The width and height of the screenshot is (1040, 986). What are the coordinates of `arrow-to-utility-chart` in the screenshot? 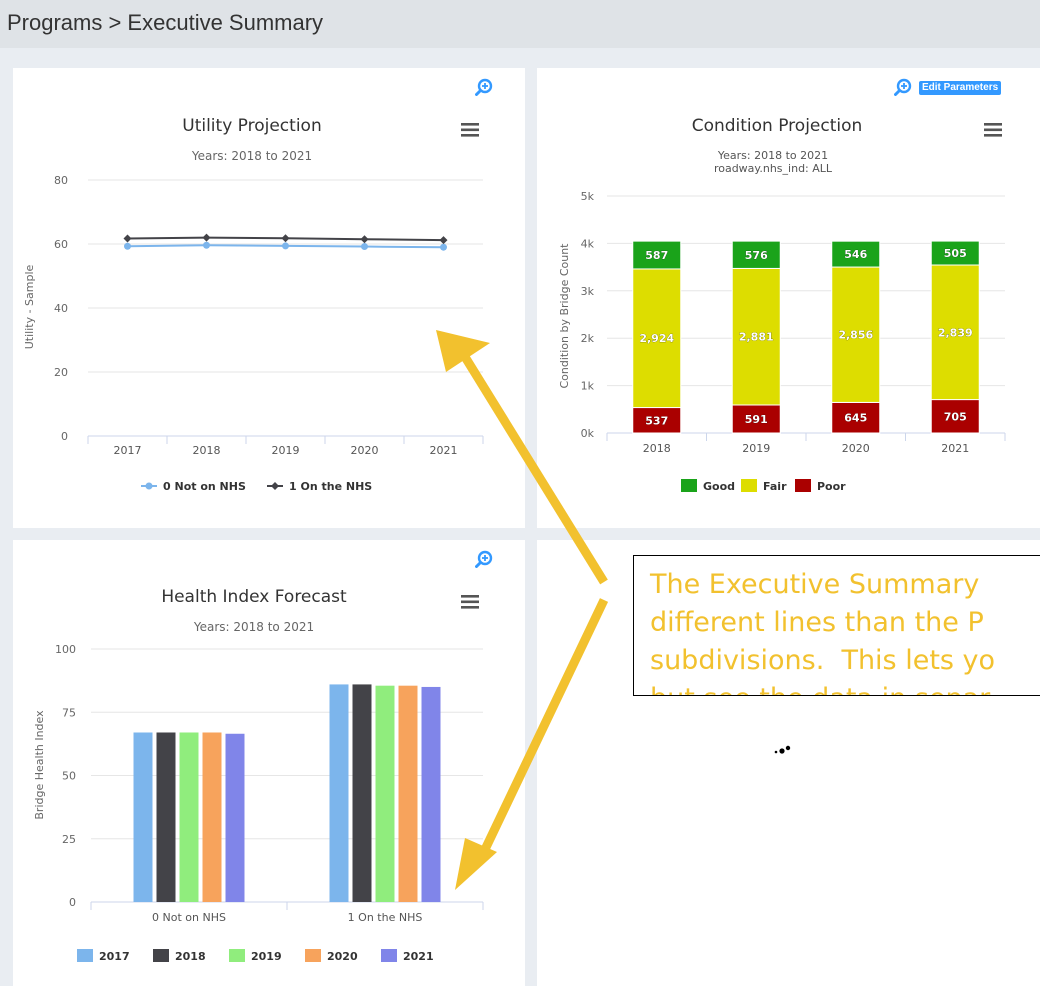 It's located at (522, 457).